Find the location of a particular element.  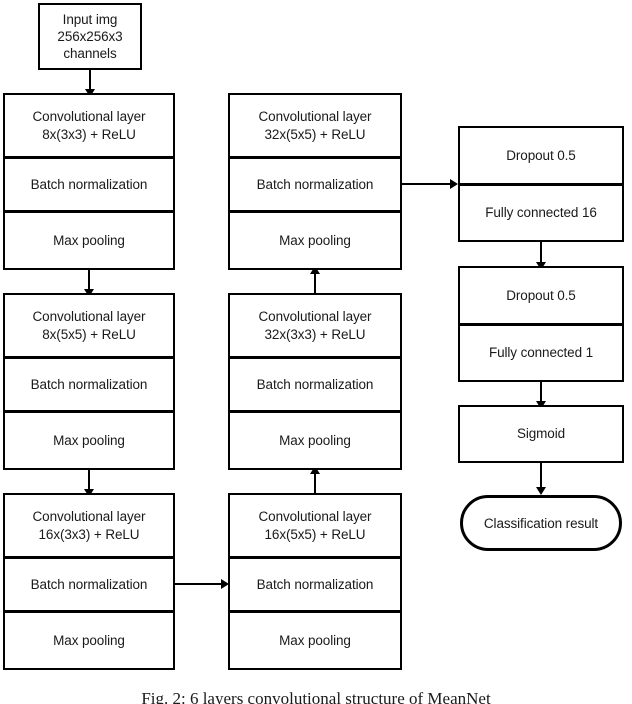

conv-label-line2: 32x(5x5) + ReLU is located at coordinates (315, 134).